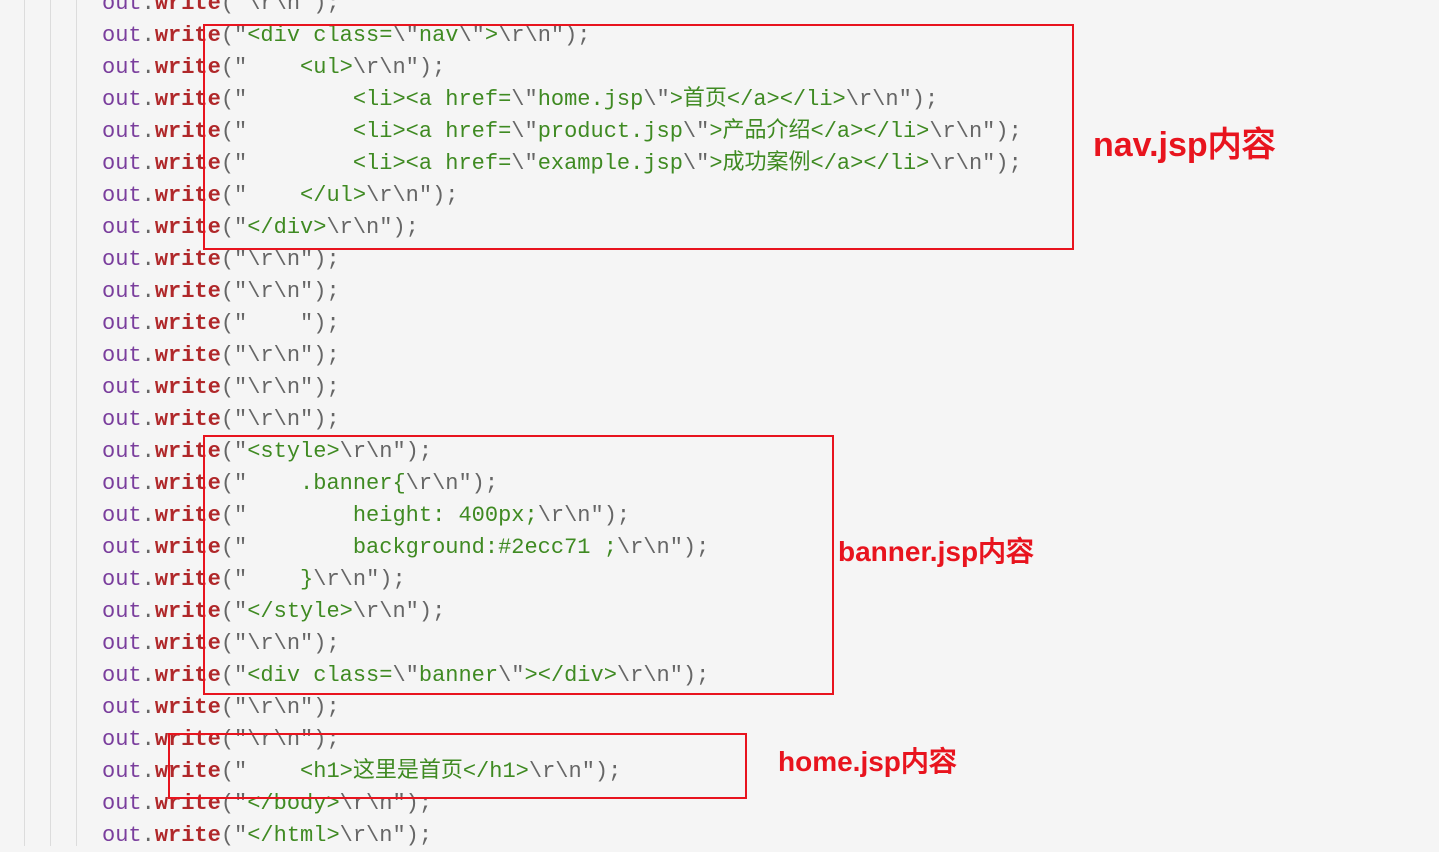  Describe the element at coordinates (936, 551) in the screenshot. I see `banner-annotation-label: banner.jsp内容` at that location.